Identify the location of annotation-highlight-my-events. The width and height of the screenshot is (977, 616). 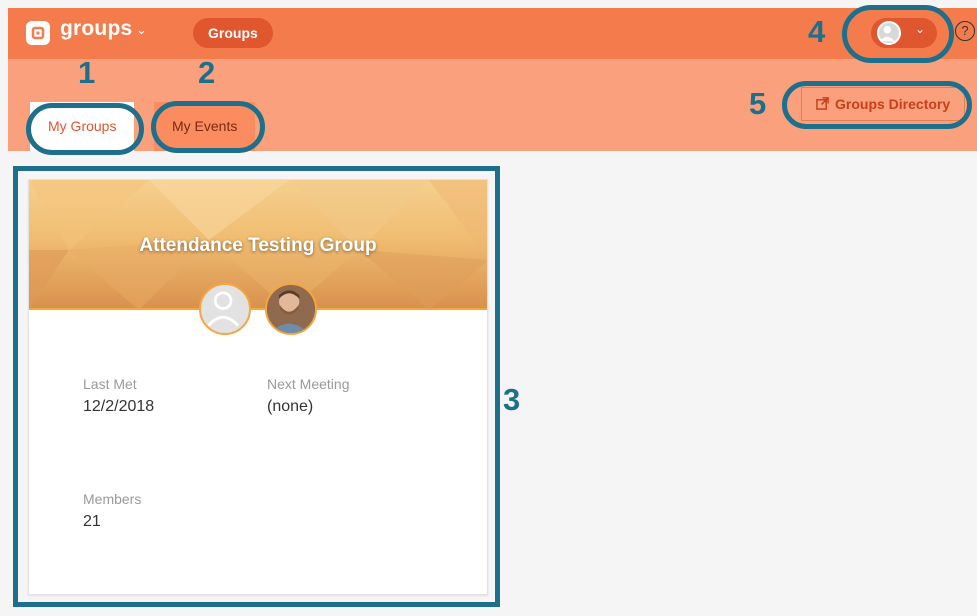
(208, 127).